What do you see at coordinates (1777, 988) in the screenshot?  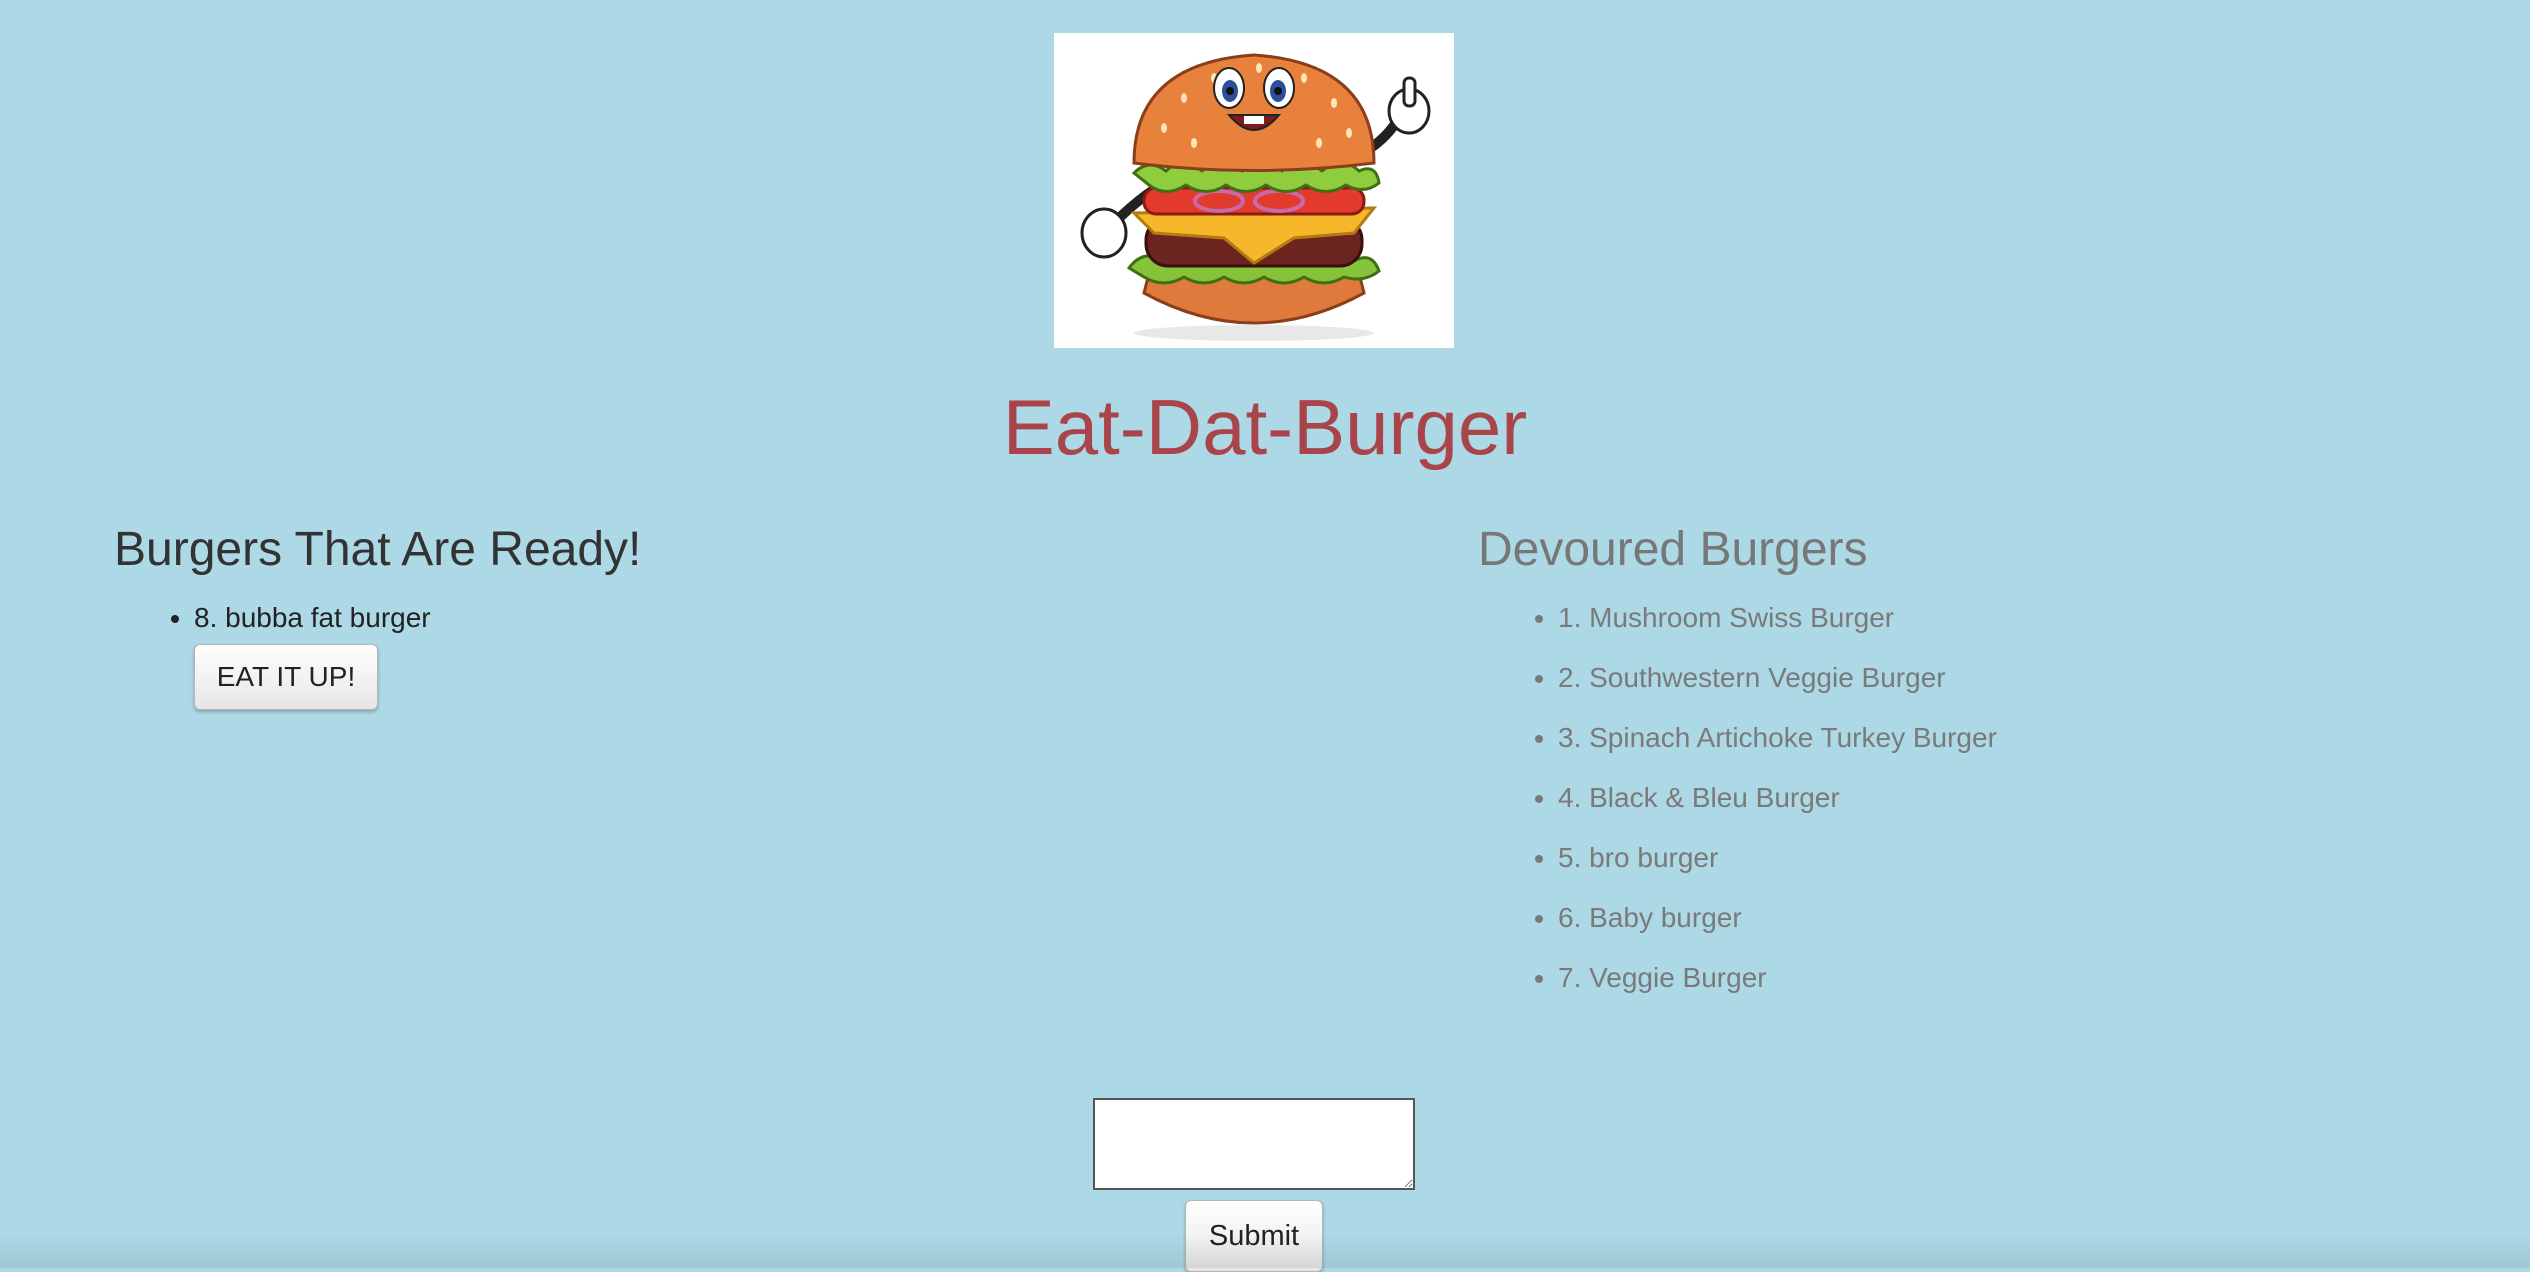 I see `devoured-burger-item: 7. Veggie Burger` at bounding box center [1777, 988].